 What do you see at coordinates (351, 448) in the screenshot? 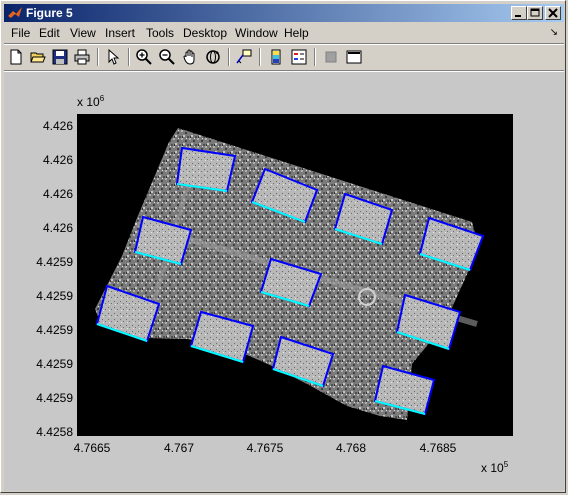
I see `x-tick-label: 4.768` at bounding box center [351, 448].